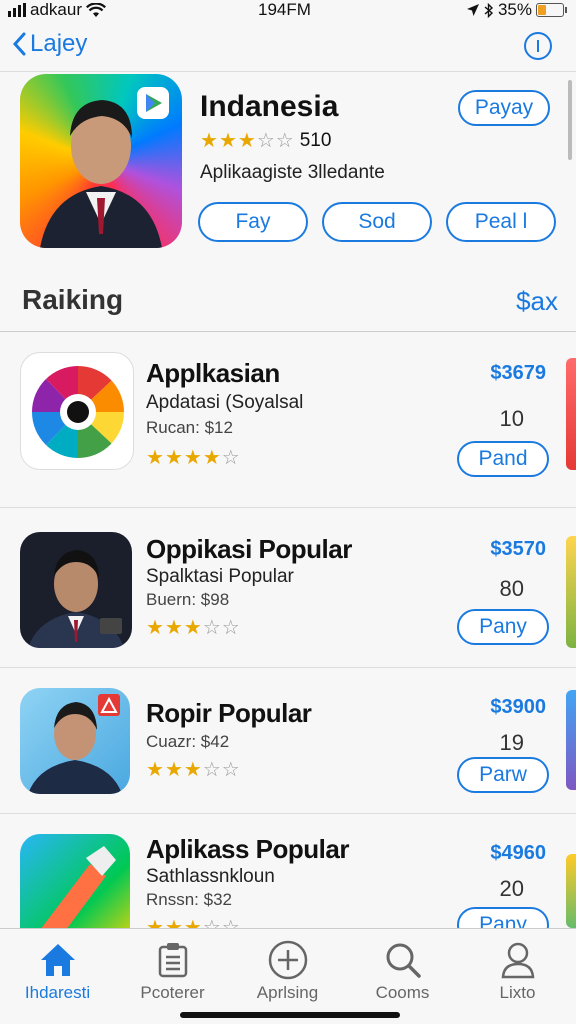 The width and height of the screenshot is (576, 1024). I want to click on back-button: Lajey, so click(49, 44).